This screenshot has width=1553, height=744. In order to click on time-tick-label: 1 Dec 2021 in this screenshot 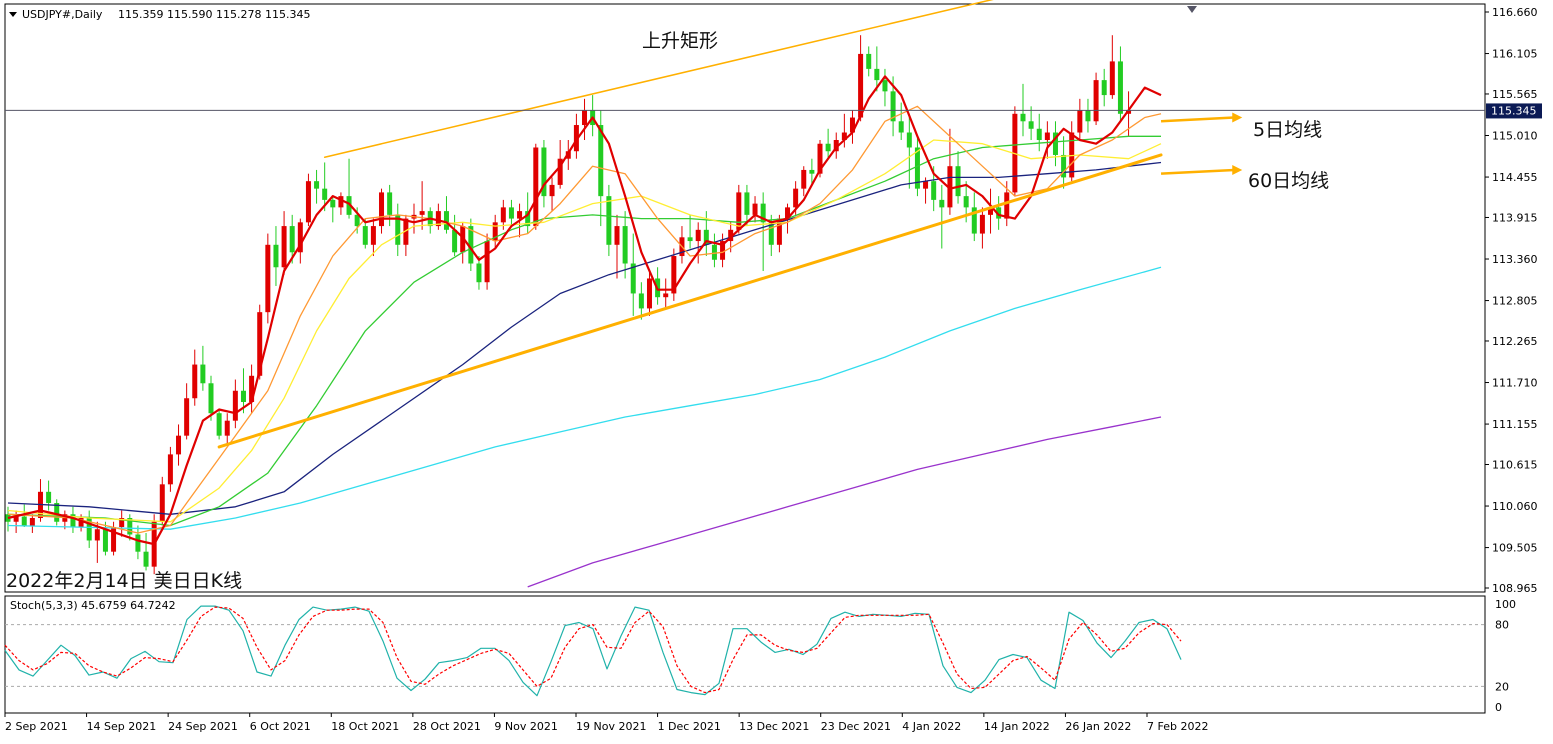, I will do `click(689, 726)`.